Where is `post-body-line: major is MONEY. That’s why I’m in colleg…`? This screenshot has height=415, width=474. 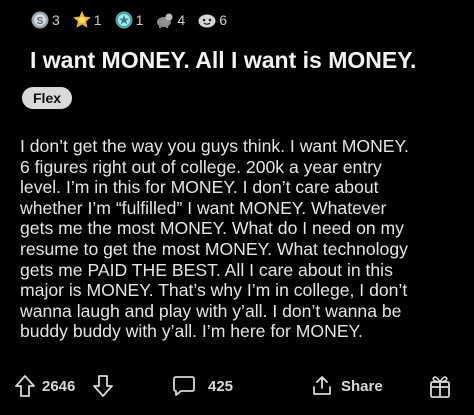
post-body-line: major is MONEY. That’s why I’m in colleg… is located at coordinates (214, 290).